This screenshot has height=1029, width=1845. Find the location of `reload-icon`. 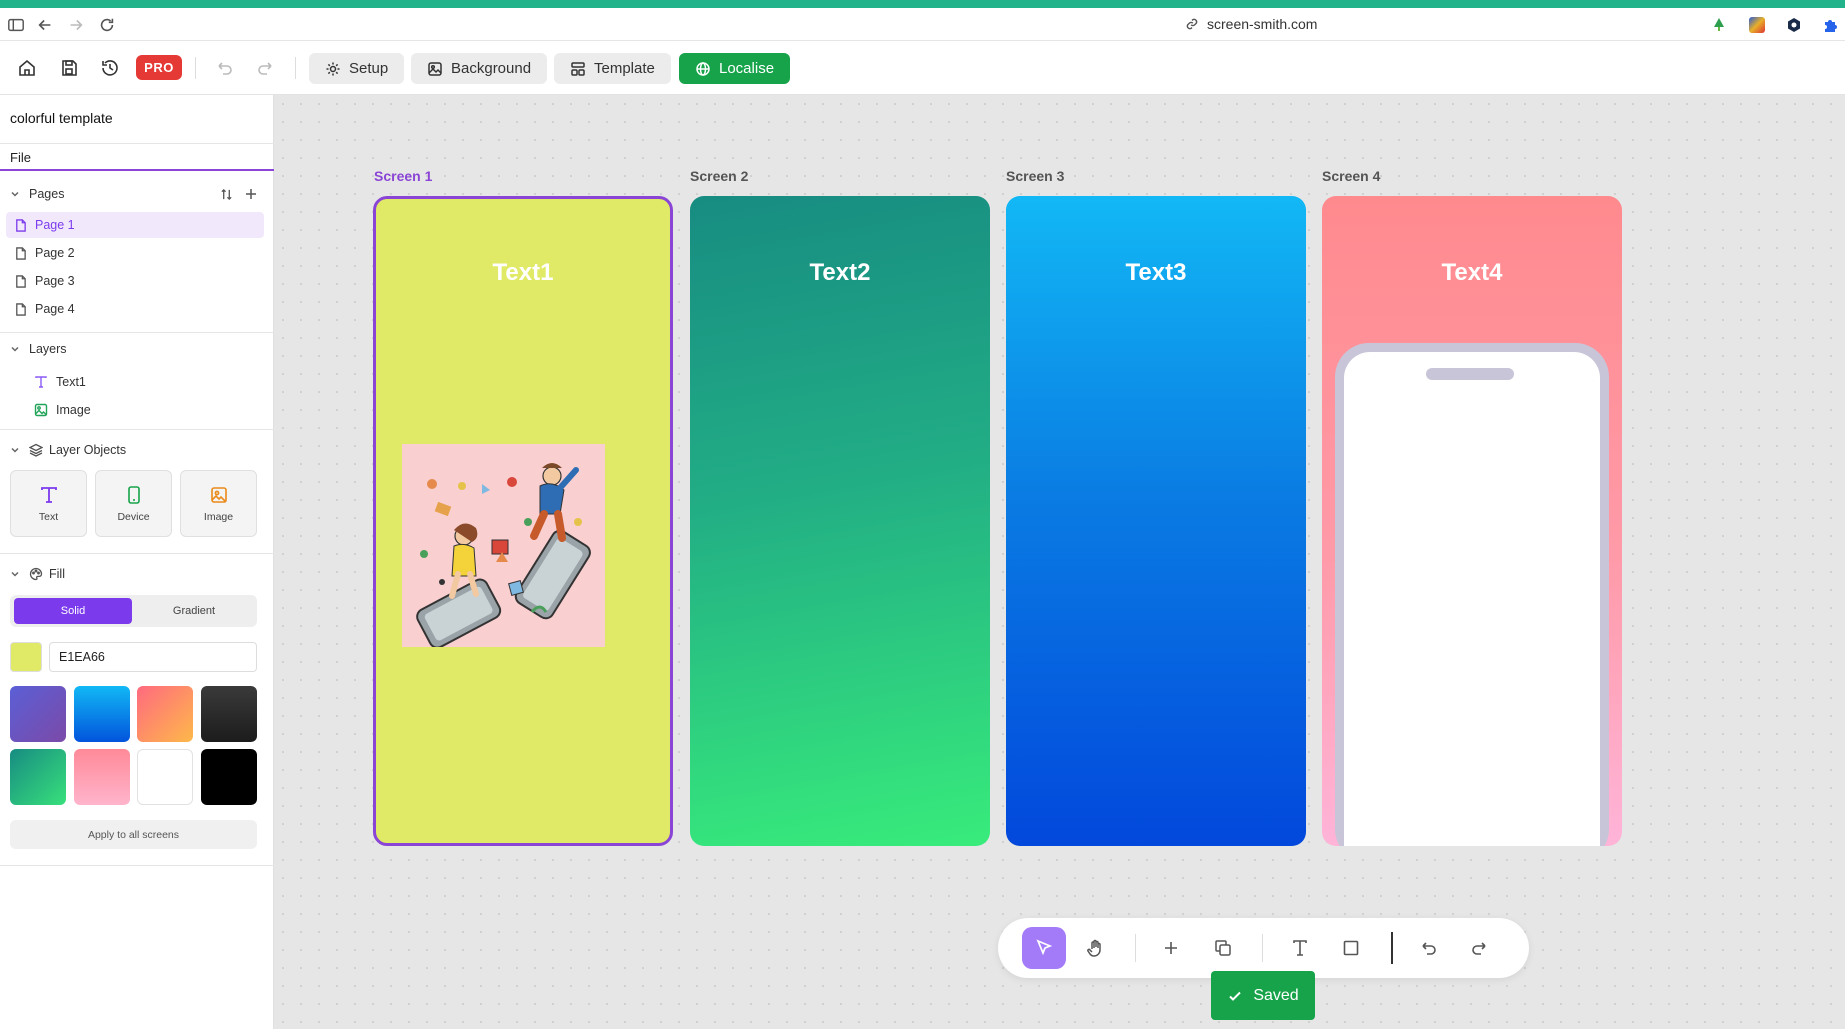

reload-icon is located at coordinates (107, 25).